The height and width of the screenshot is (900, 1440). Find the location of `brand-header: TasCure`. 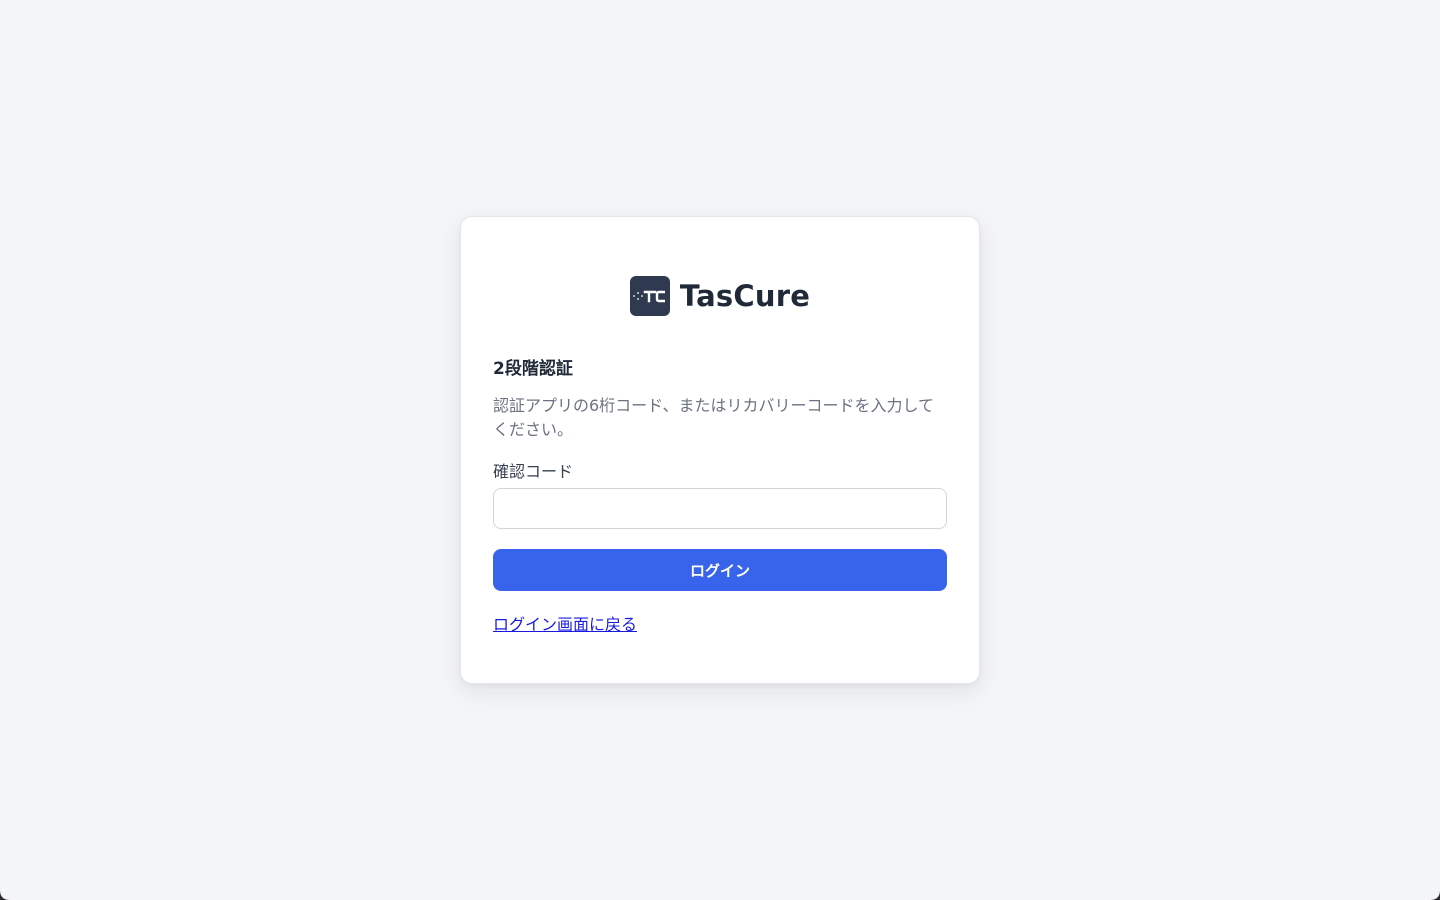

brand-header: TasCure is located at coordinates (720, 296).